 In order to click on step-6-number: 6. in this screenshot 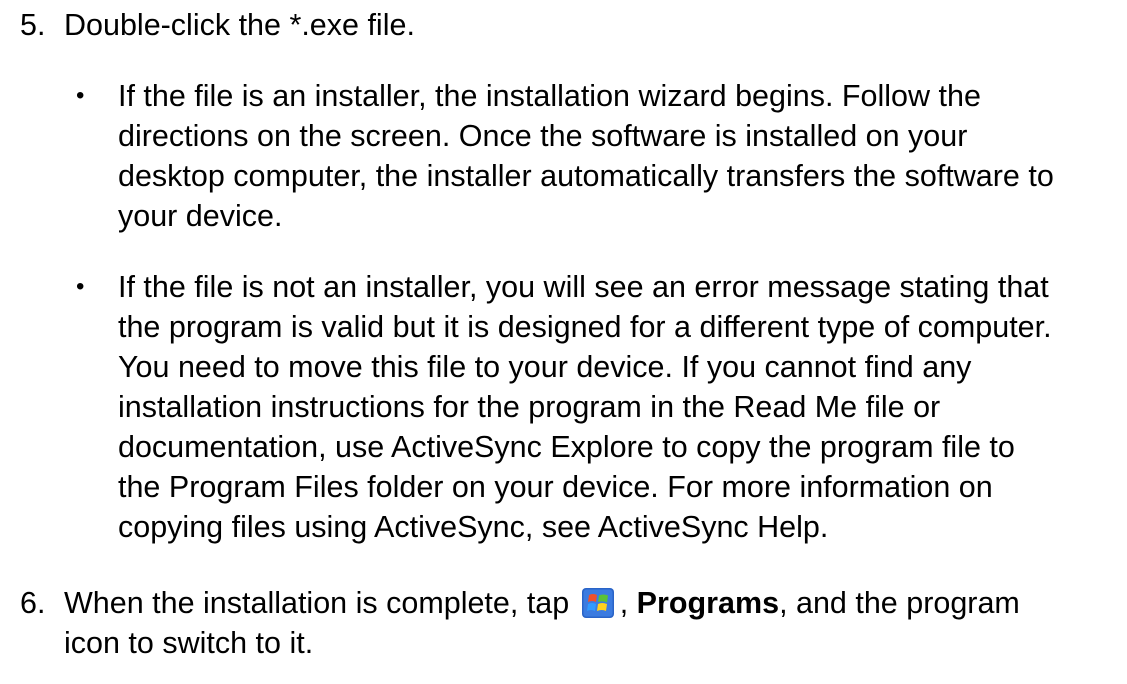, I will do `click(33, 603)`.